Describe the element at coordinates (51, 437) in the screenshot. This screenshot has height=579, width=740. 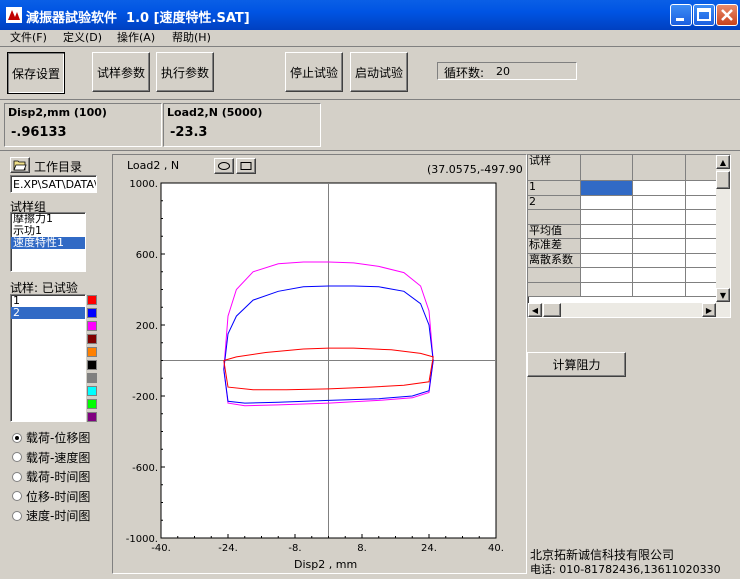
I see `plot-mode-radio: 载荷-位移图` at that location.